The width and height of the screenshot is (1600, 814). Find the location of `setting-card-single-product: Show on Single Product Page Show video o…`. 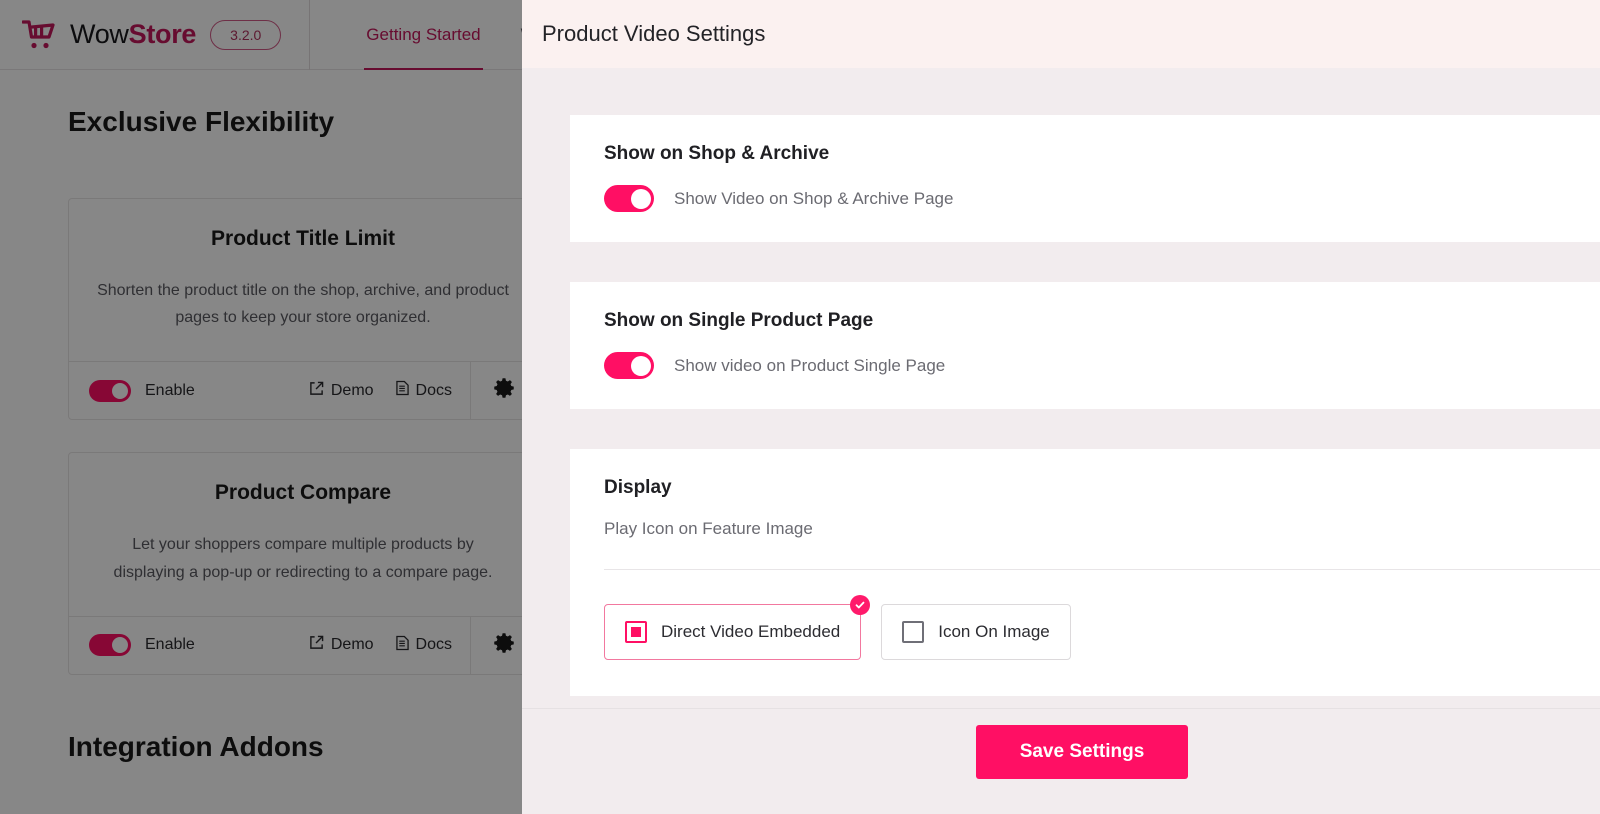

setting-card-single-product: Show on Single Product Page Show video o… is located at coordinates (1085, 345).